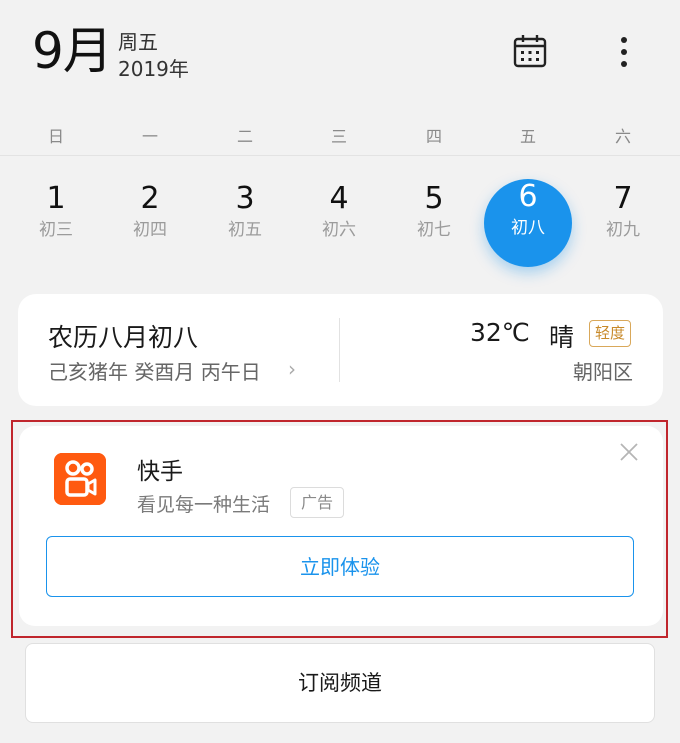 Image resolution: width=680 pixels, height=743 pixels. I want to click on day-lunar: 初九, so click(623, 230).